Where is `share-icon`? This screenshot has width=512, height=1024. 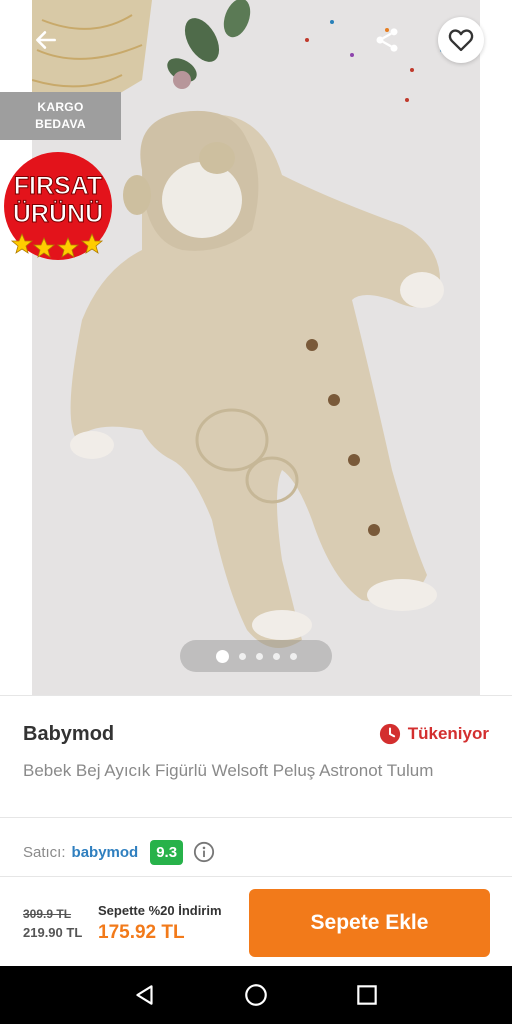 share-icon is located at coordinates (387, 40).